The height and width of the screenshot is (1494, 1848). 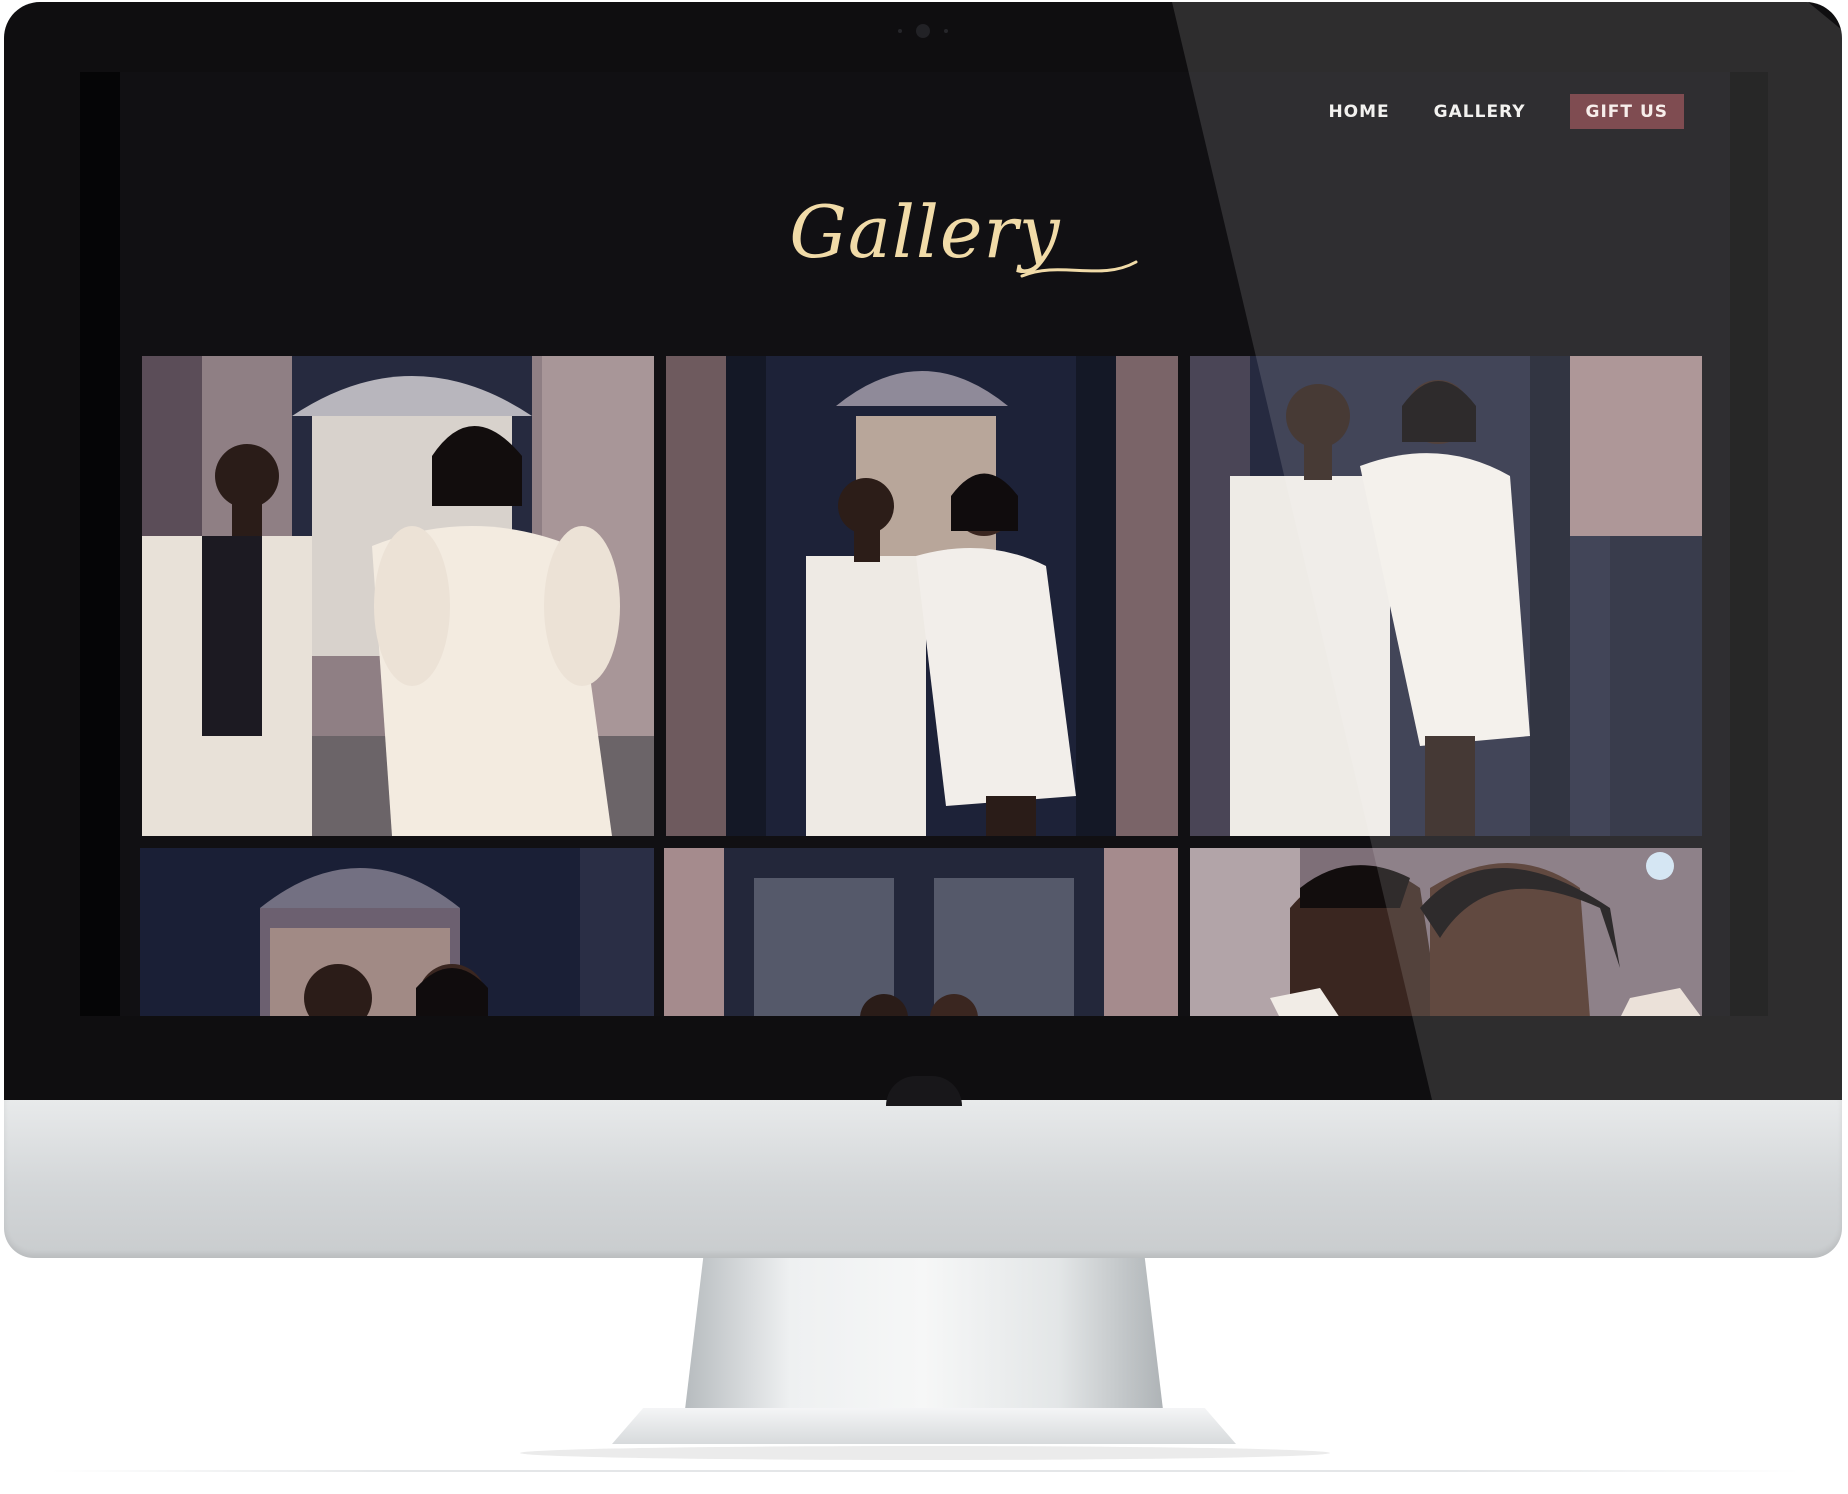 What do you see at coordinates (1358, 112) in the screenshot?
I see `nav-home-link: HOME` at bounding box center [1358, 112].